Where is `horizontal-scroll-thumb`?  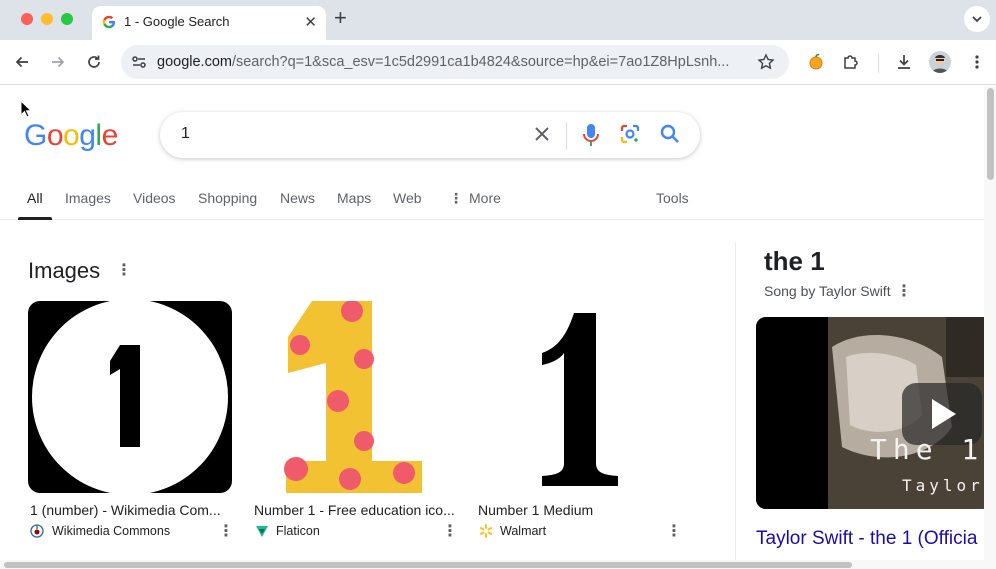
horizontal-scroll-thumb is located at coordinates (428, 565).